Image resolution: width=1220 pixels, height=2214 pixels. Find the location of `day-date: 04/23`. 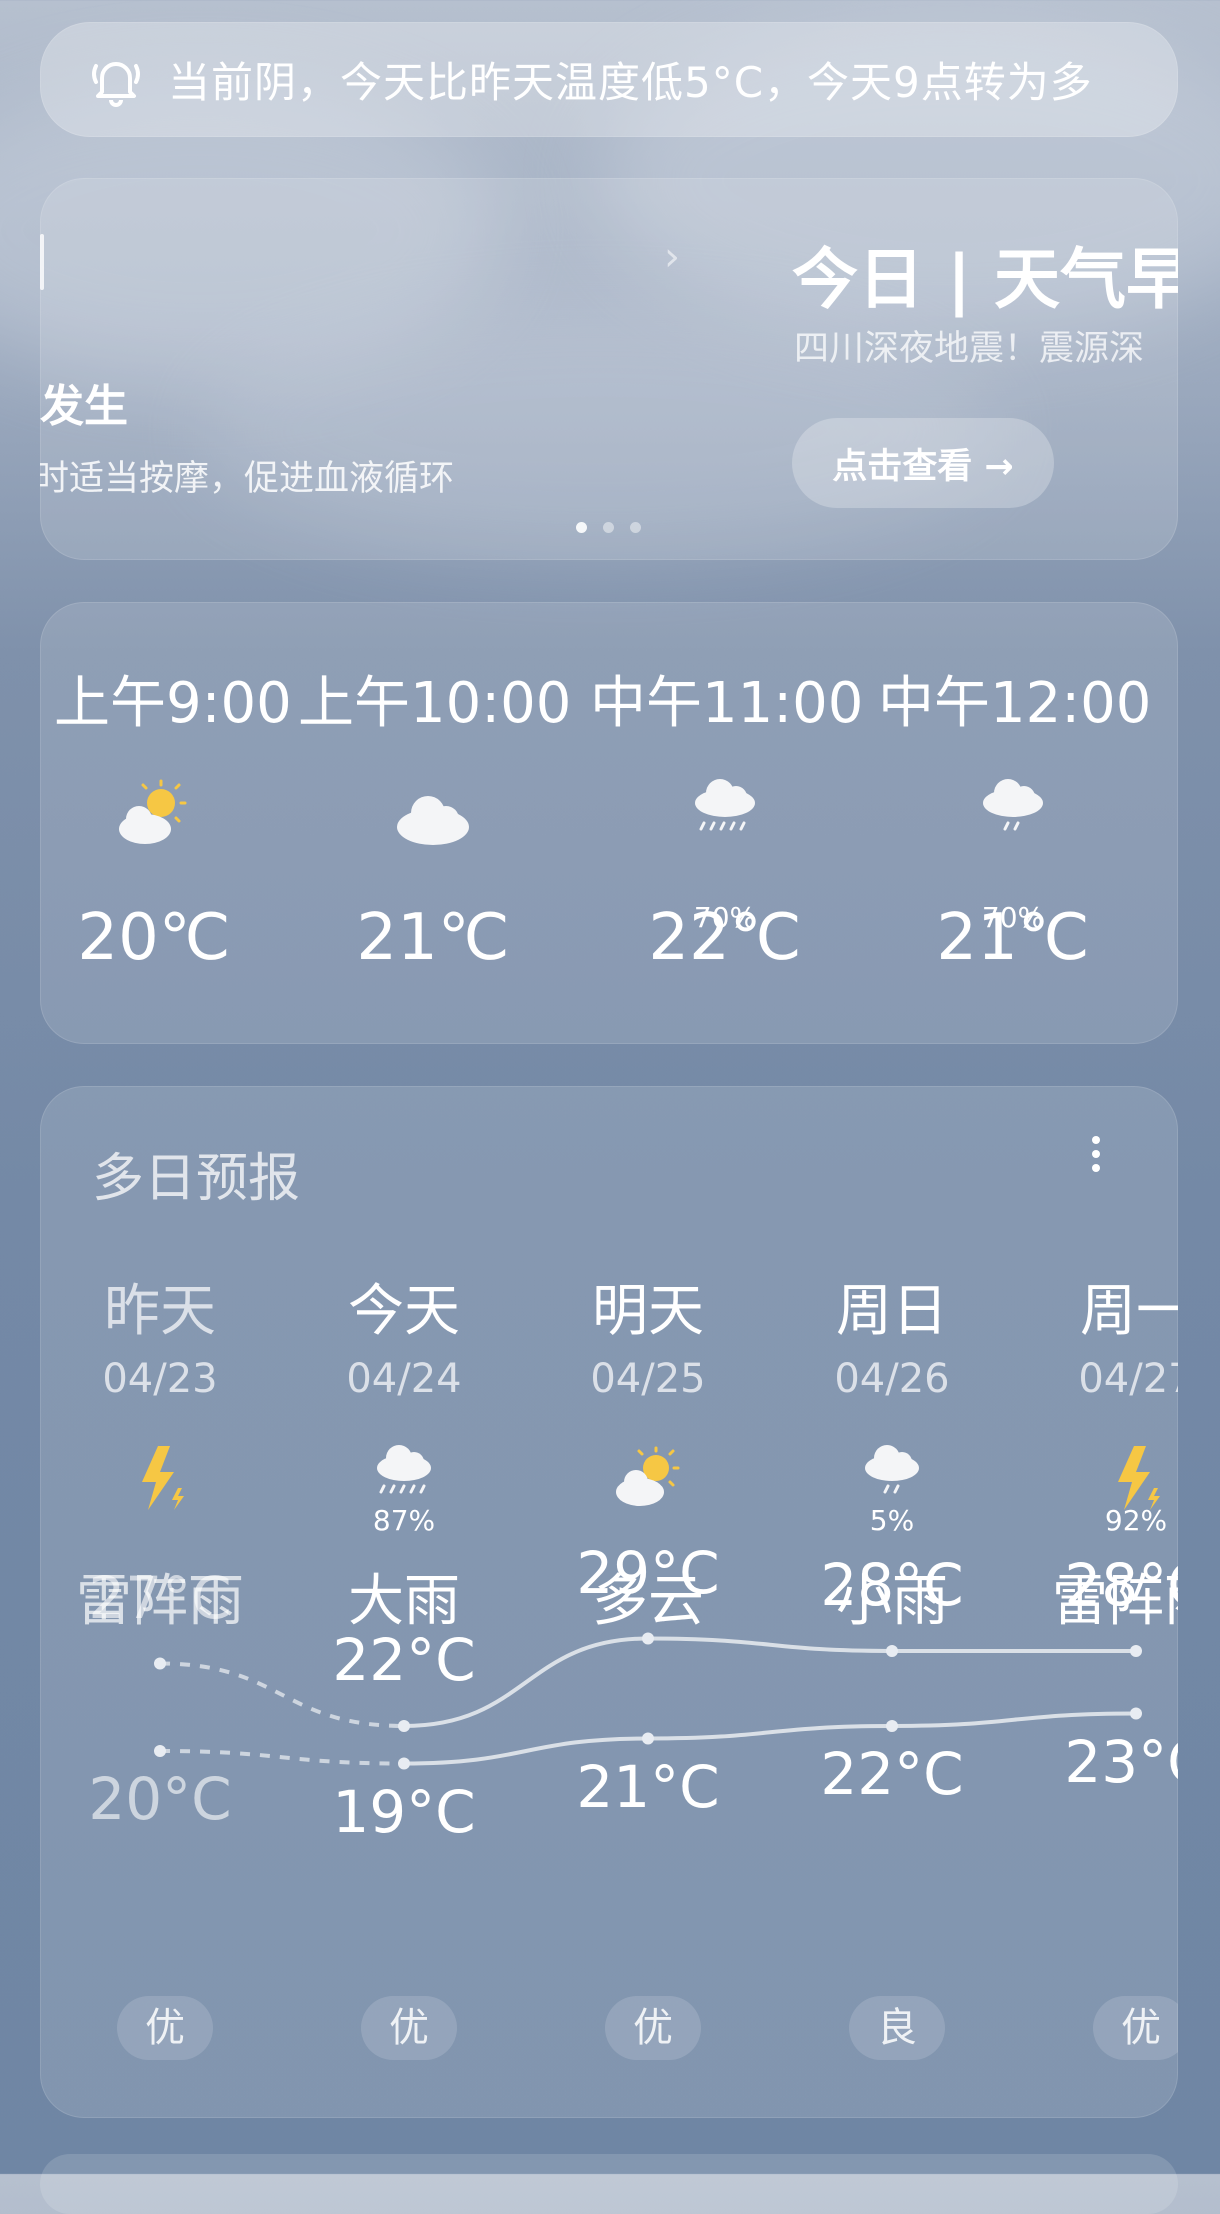

day-date: 04/23 is located at coordinates (160, 1379).